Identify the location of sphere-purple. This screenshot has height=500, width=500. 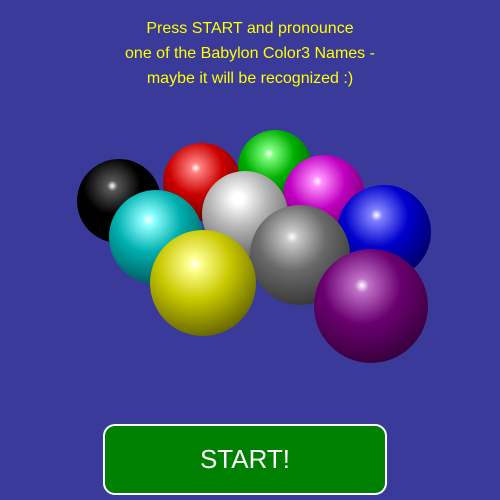
(371, 306).